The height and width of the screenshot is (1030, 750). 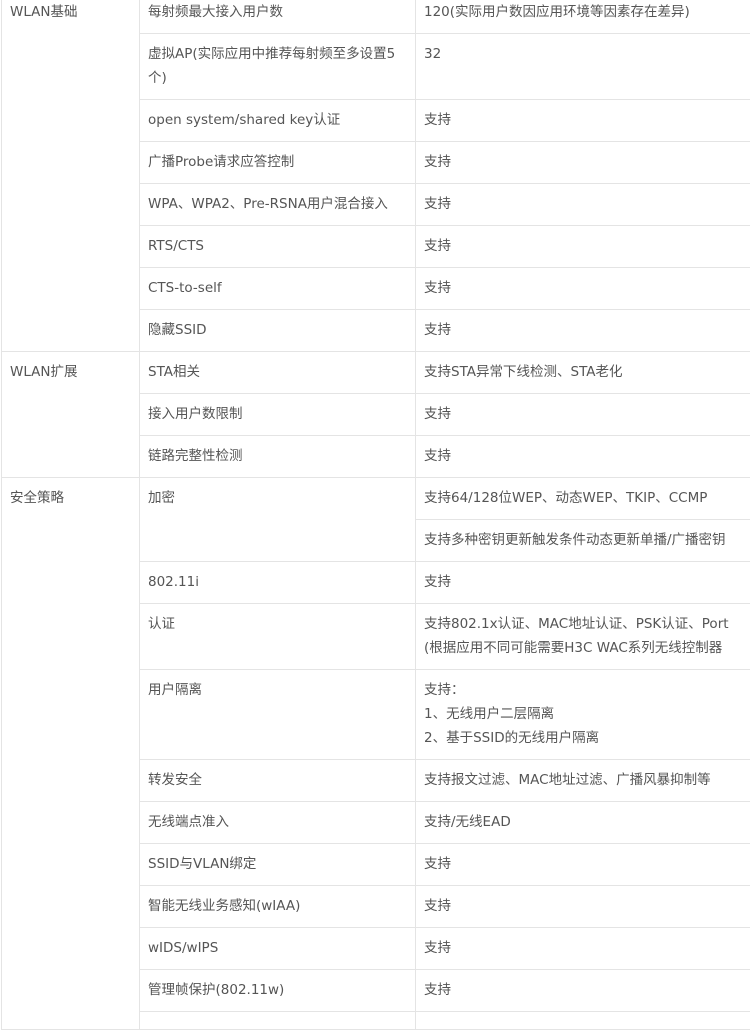 I want to click on value-cell: 120(实际用户数因应用环境等因素存在差异), so click(x=583, y=17).